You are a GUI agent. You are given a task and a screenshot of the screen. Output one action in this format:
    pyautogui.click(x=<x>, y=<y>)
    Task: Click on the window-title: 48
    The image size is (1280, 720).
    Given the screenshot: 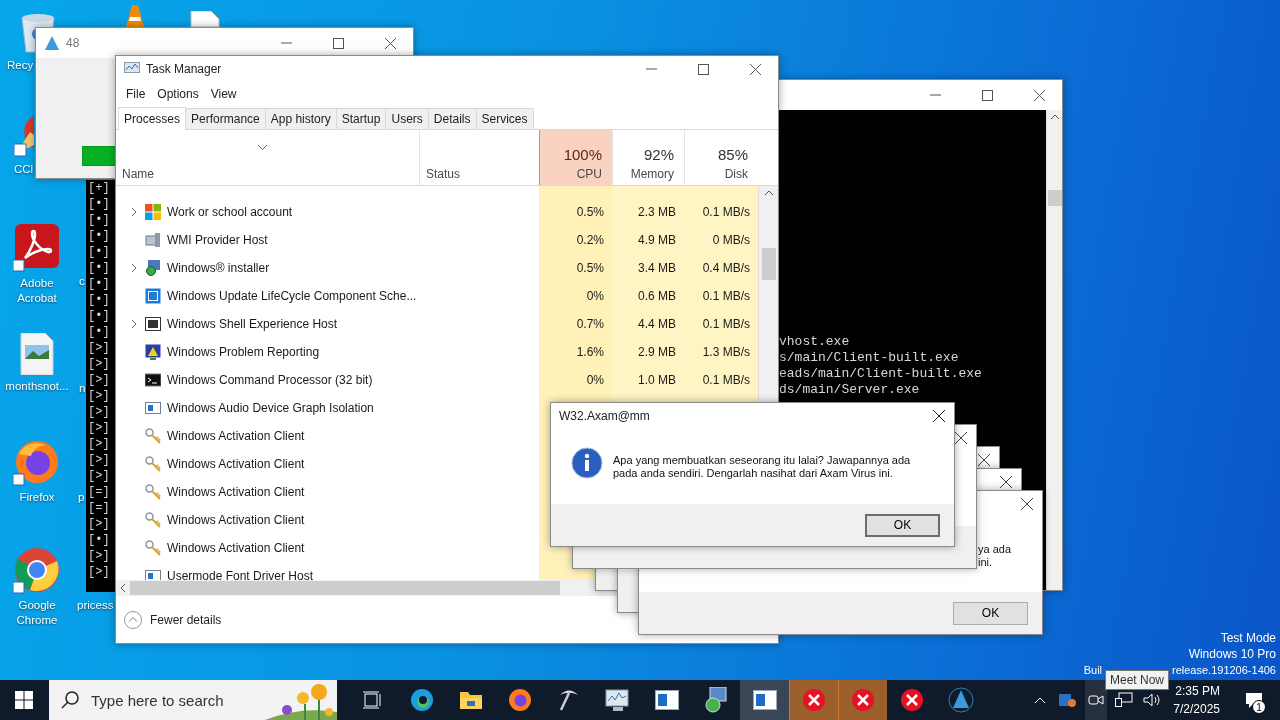 What is the action you would take?
    pyautogui.click(x=73, y=43)
    